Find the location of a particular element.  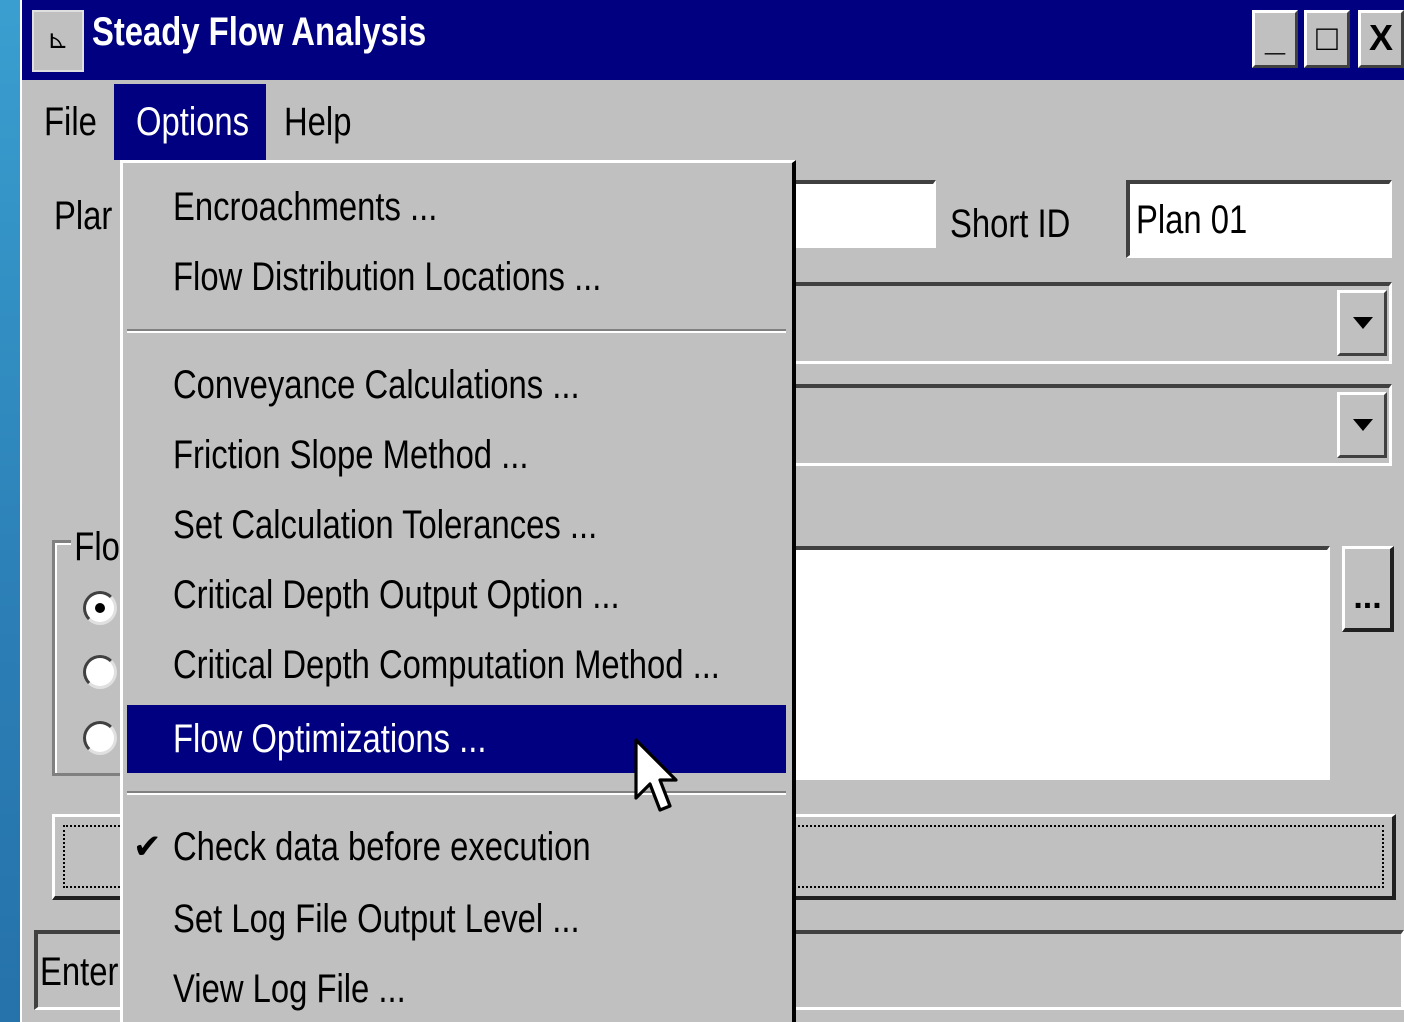

maximize-icon: □ is located at coordinates (1327, 37).